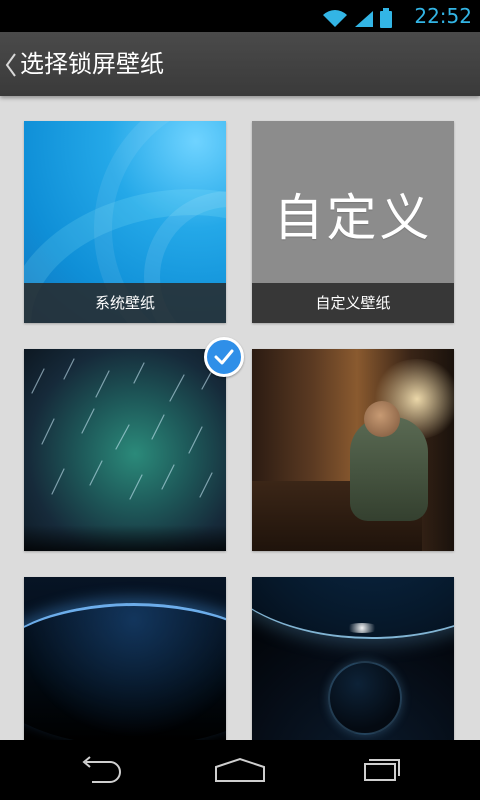  Describe the element at coordinates (125, 538) in the screenshot. I see `ground-decoration` at that location.